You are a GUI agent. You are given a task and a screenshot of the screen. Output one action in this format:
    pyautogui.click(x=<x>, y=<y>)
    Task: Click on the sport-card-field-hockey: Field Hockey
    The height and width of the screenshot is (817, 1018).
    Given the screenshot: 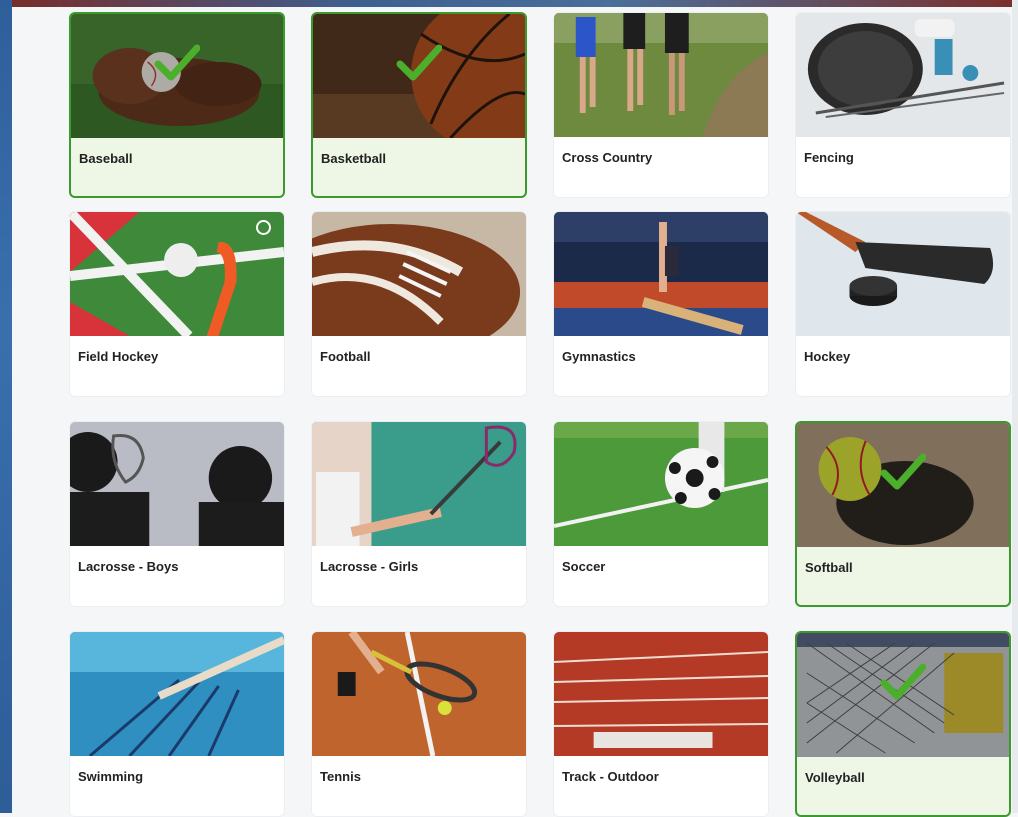 What is the action you would take?
    pyautogui.click(x=177, y=304)
    